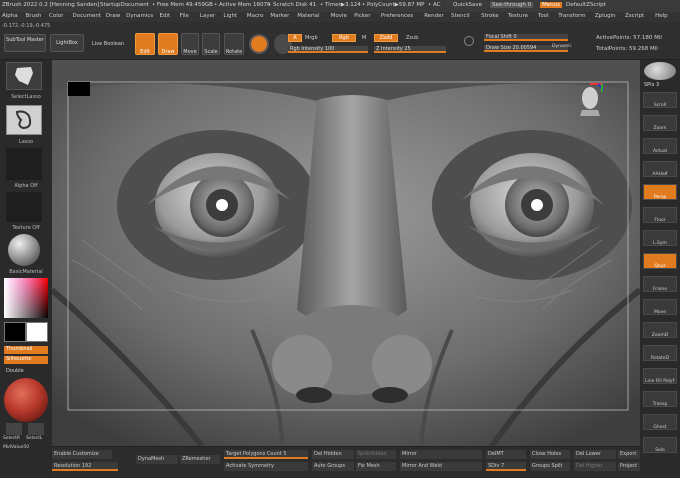 The height and width of the screenshot is (478, 680). Describe the element at coordinates (586, 5) in the screenshot. I see `default-zscript: DefaultZScript` at that location.